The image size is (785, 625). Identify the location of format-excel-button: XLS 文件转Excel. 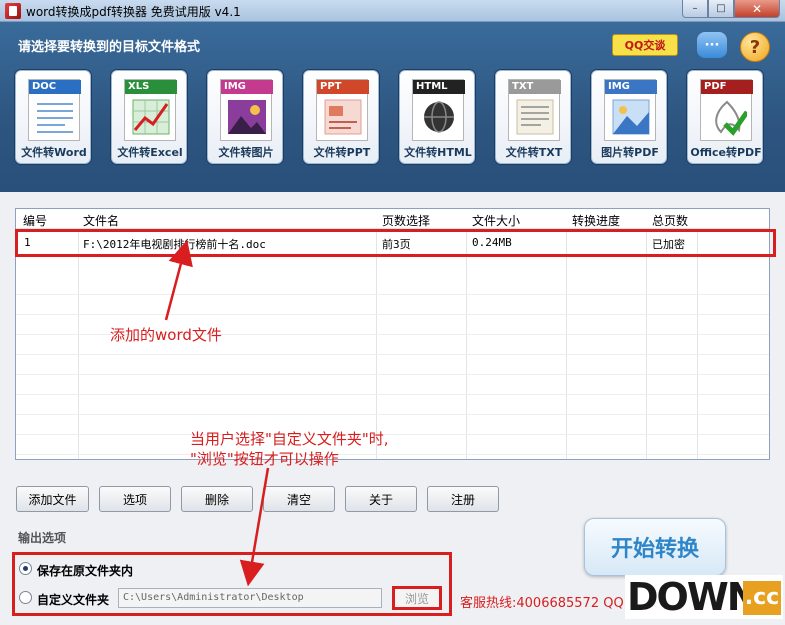
(149, 117).